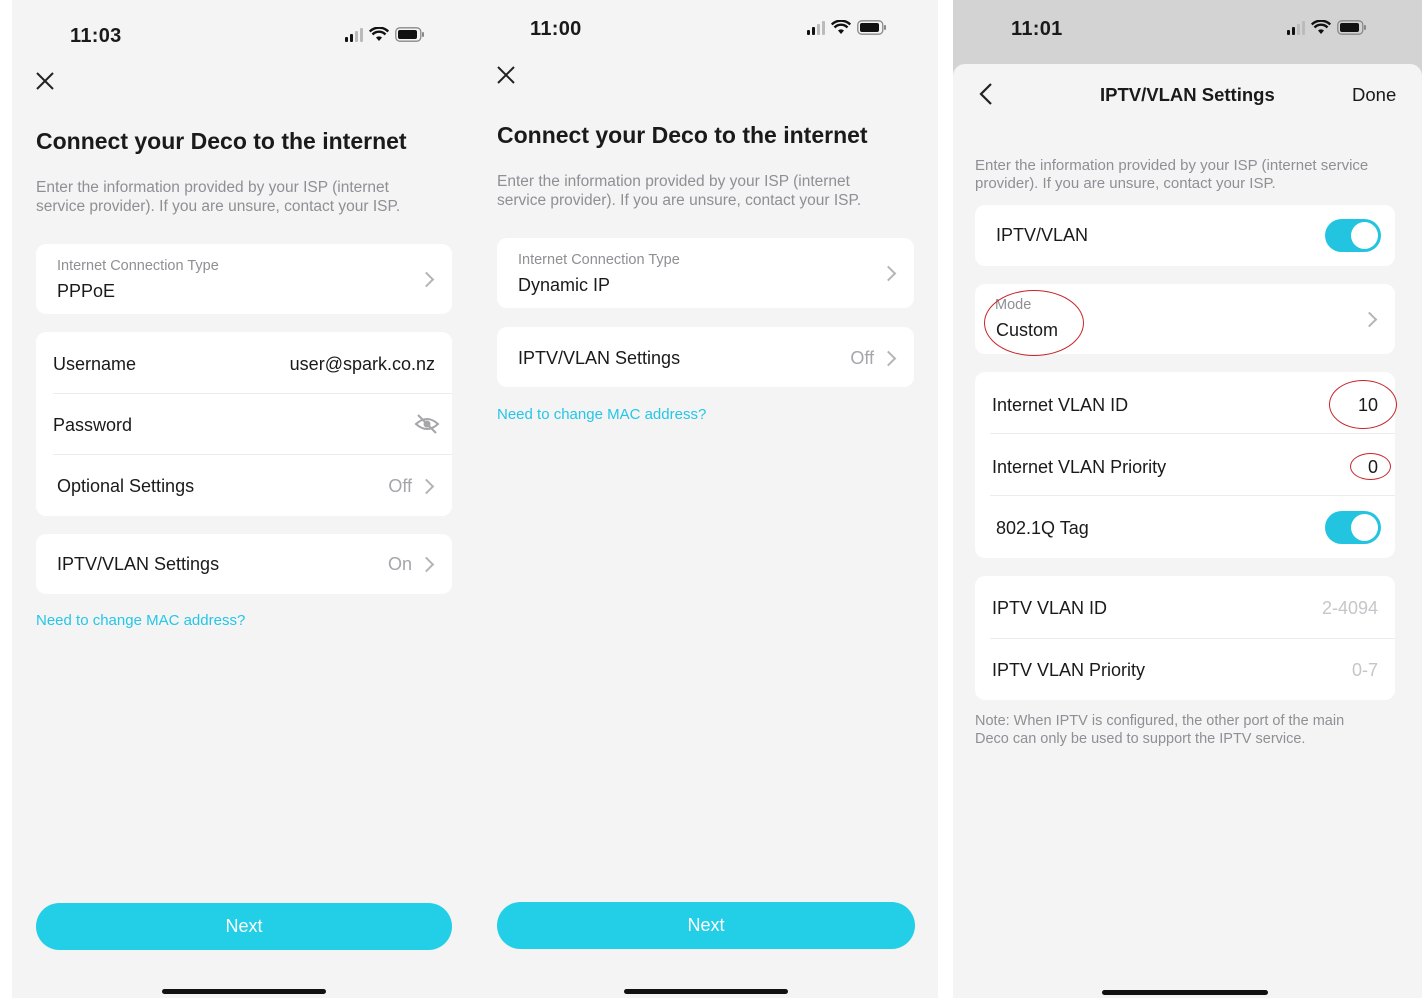 The image size is (1422, 998). Describe the element at coordinates (556, 29) in the screenshot. I see `status-time: 11:00` at that location.